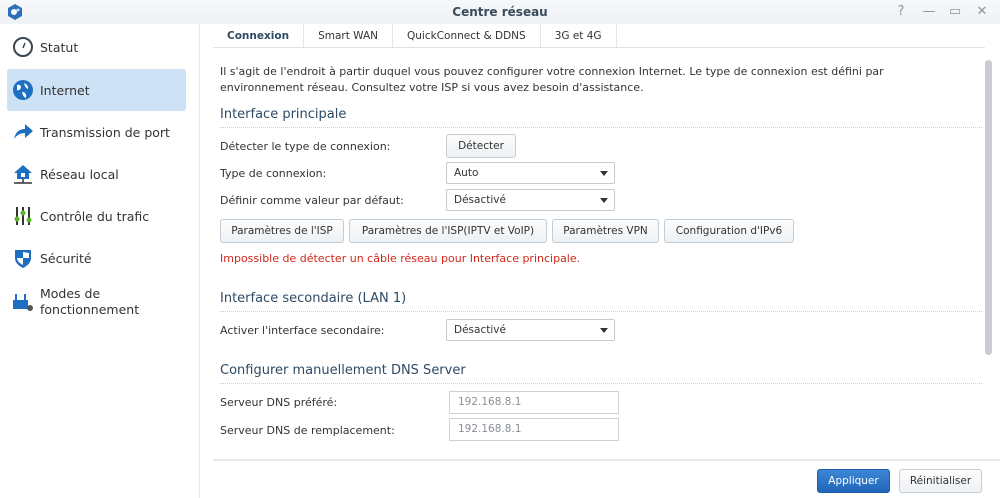 This screenshot has width=1000, height=498. Describe the element at coordinates (929, 11) in the screenshot. I see `minimize-icon: —` at that location.